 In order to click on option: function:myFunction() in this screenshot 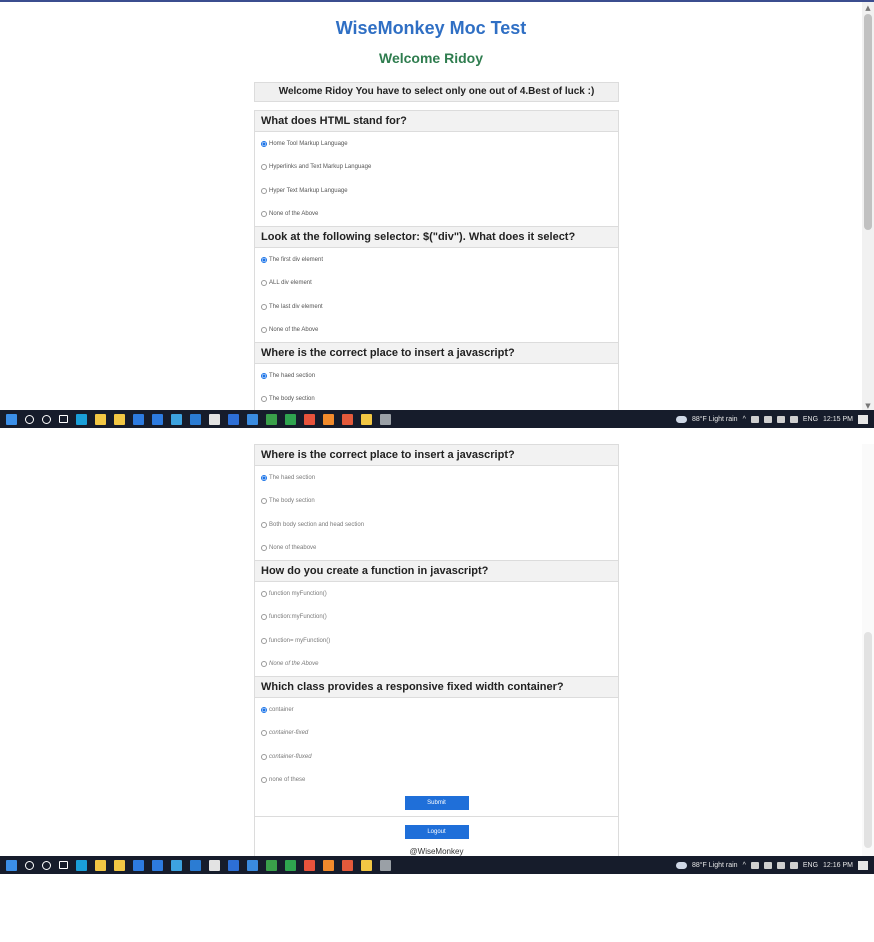, I will do `click(436, 618)`.